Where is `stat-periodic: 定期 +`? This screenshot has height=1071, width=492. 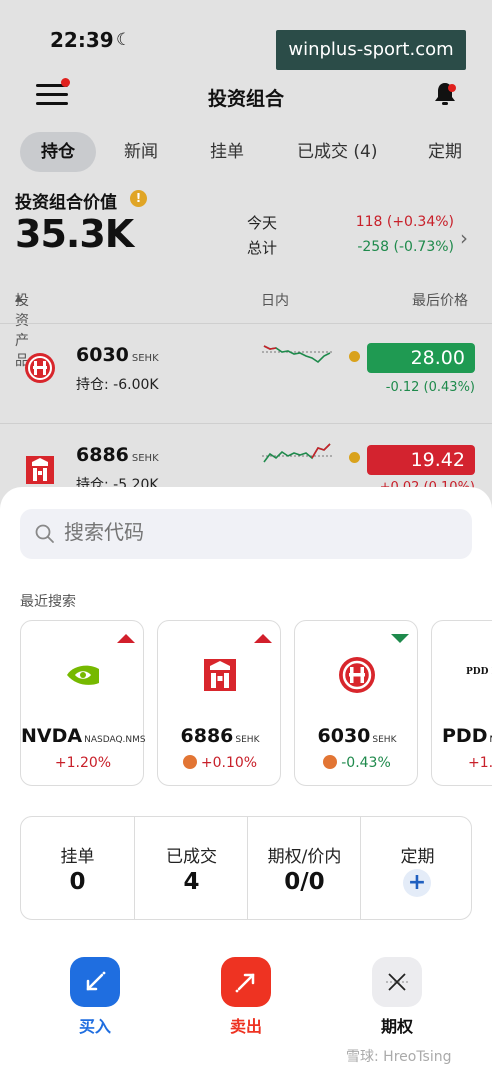 stat-periodic: 定期 + is located at coordinates (416, 868).